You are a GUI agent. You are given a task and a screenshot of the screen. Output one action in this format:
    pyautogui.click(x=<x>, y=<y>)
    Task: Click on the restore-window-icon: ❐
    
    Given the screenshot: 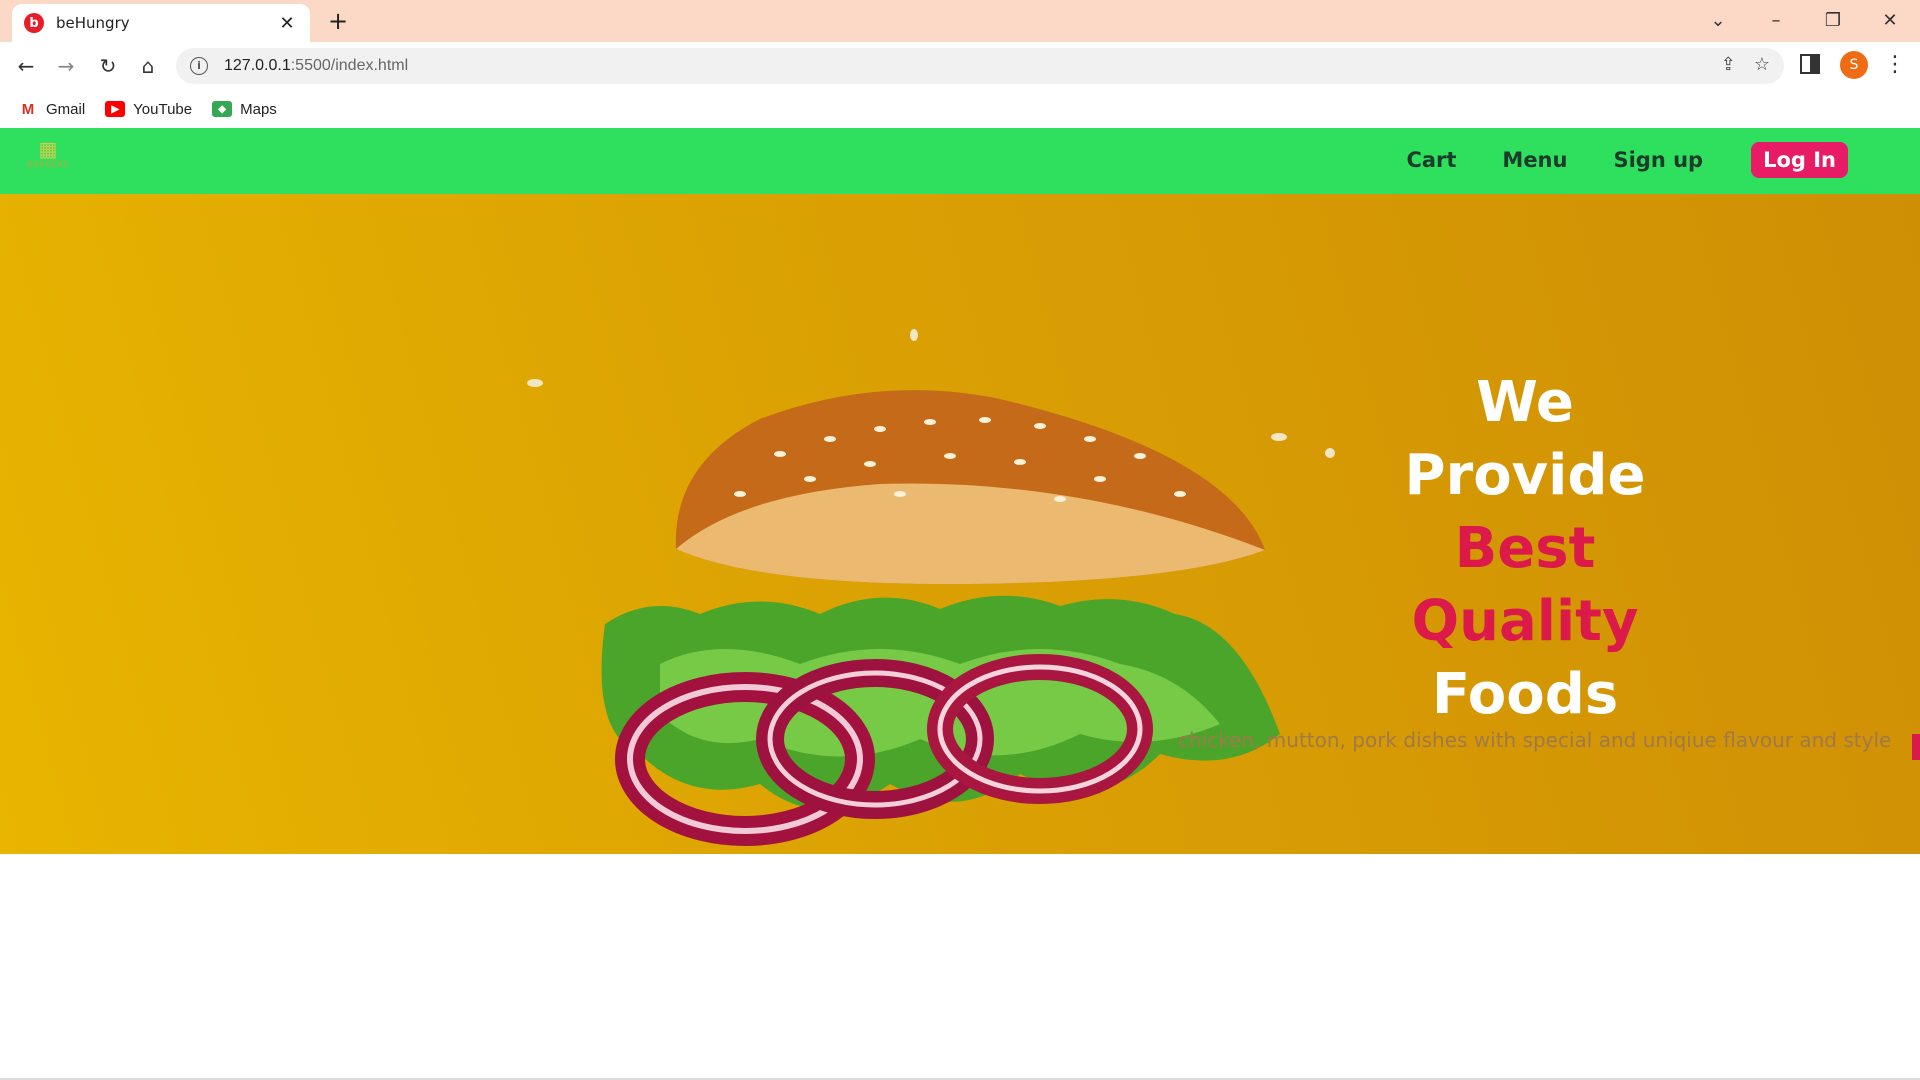 What is the action you would take?
    pyautogui.click(x=1833, y=21)
    